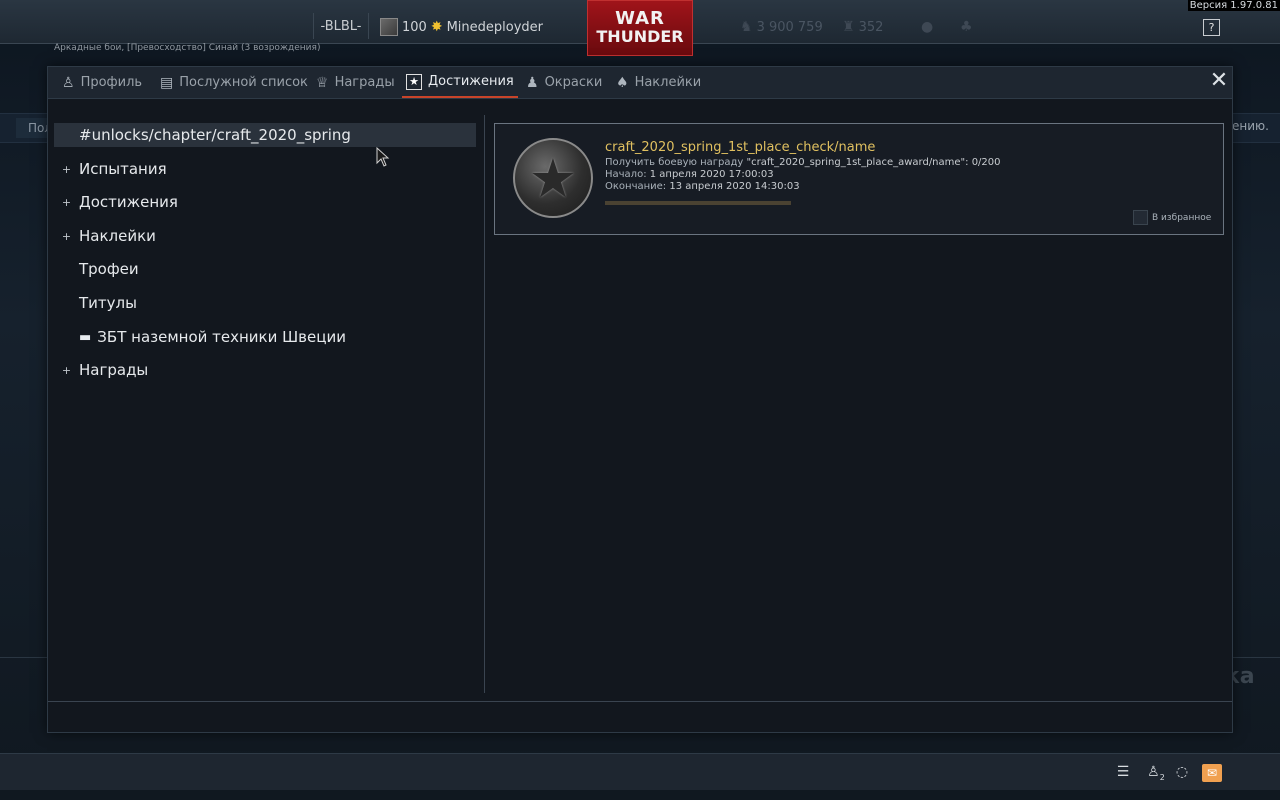  I want to click on research-bulb-icon: ●, so click(927, 27).